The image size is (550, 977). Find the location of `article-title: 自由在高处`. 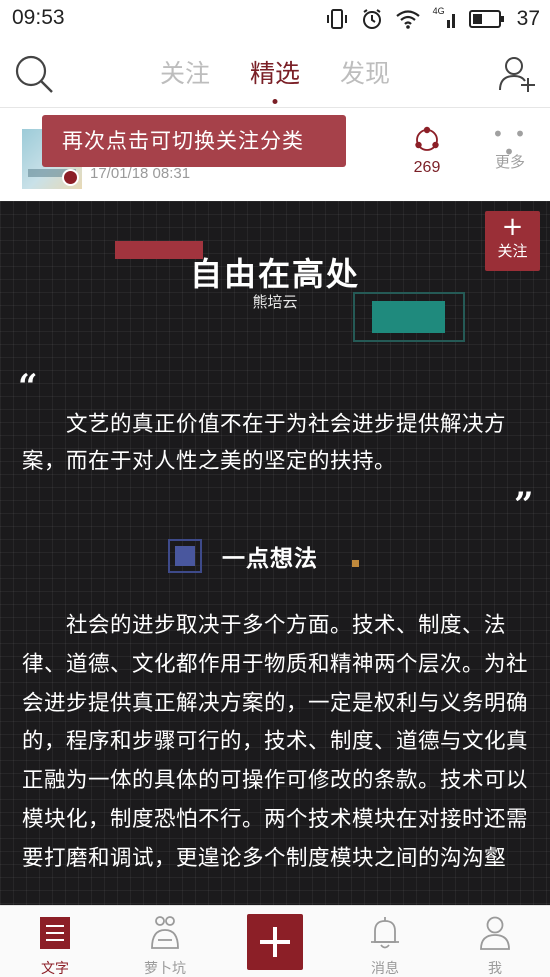

article-title: 自由在高处 is located at coordinates (274, 274).